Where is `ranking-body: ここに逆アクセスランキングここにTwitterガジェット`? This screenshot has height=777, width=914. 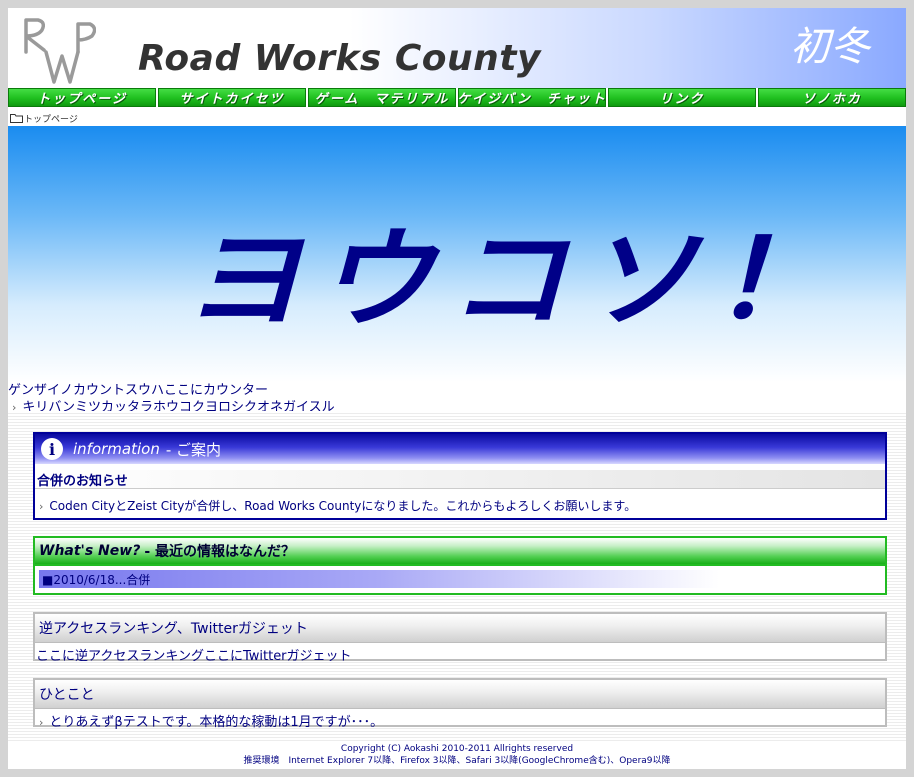 ranking-body: ここに逆アクセスランキングここにTwitterガジェット is located at coordinates (194, 656).